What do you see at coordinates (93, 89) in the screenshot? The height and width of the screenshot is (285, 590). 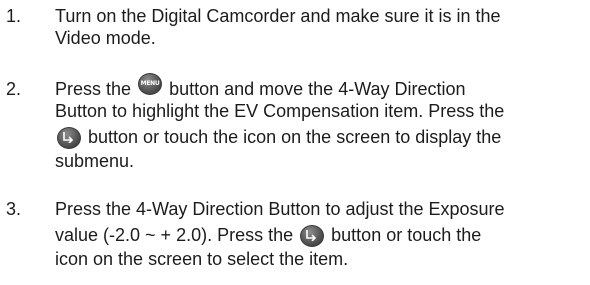 I see `step-line-text: Press the` at bounding box center [93, 89].